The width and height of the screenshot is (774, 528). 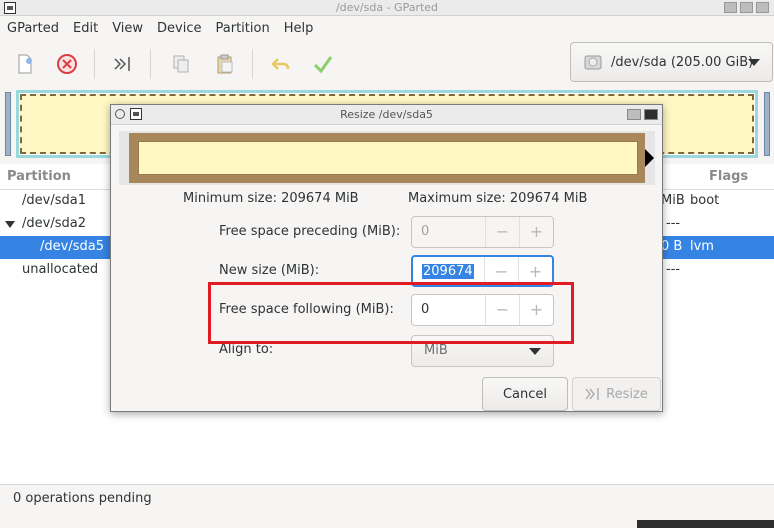 I want to click on menu-device: Device, so click(x=179, y=29).